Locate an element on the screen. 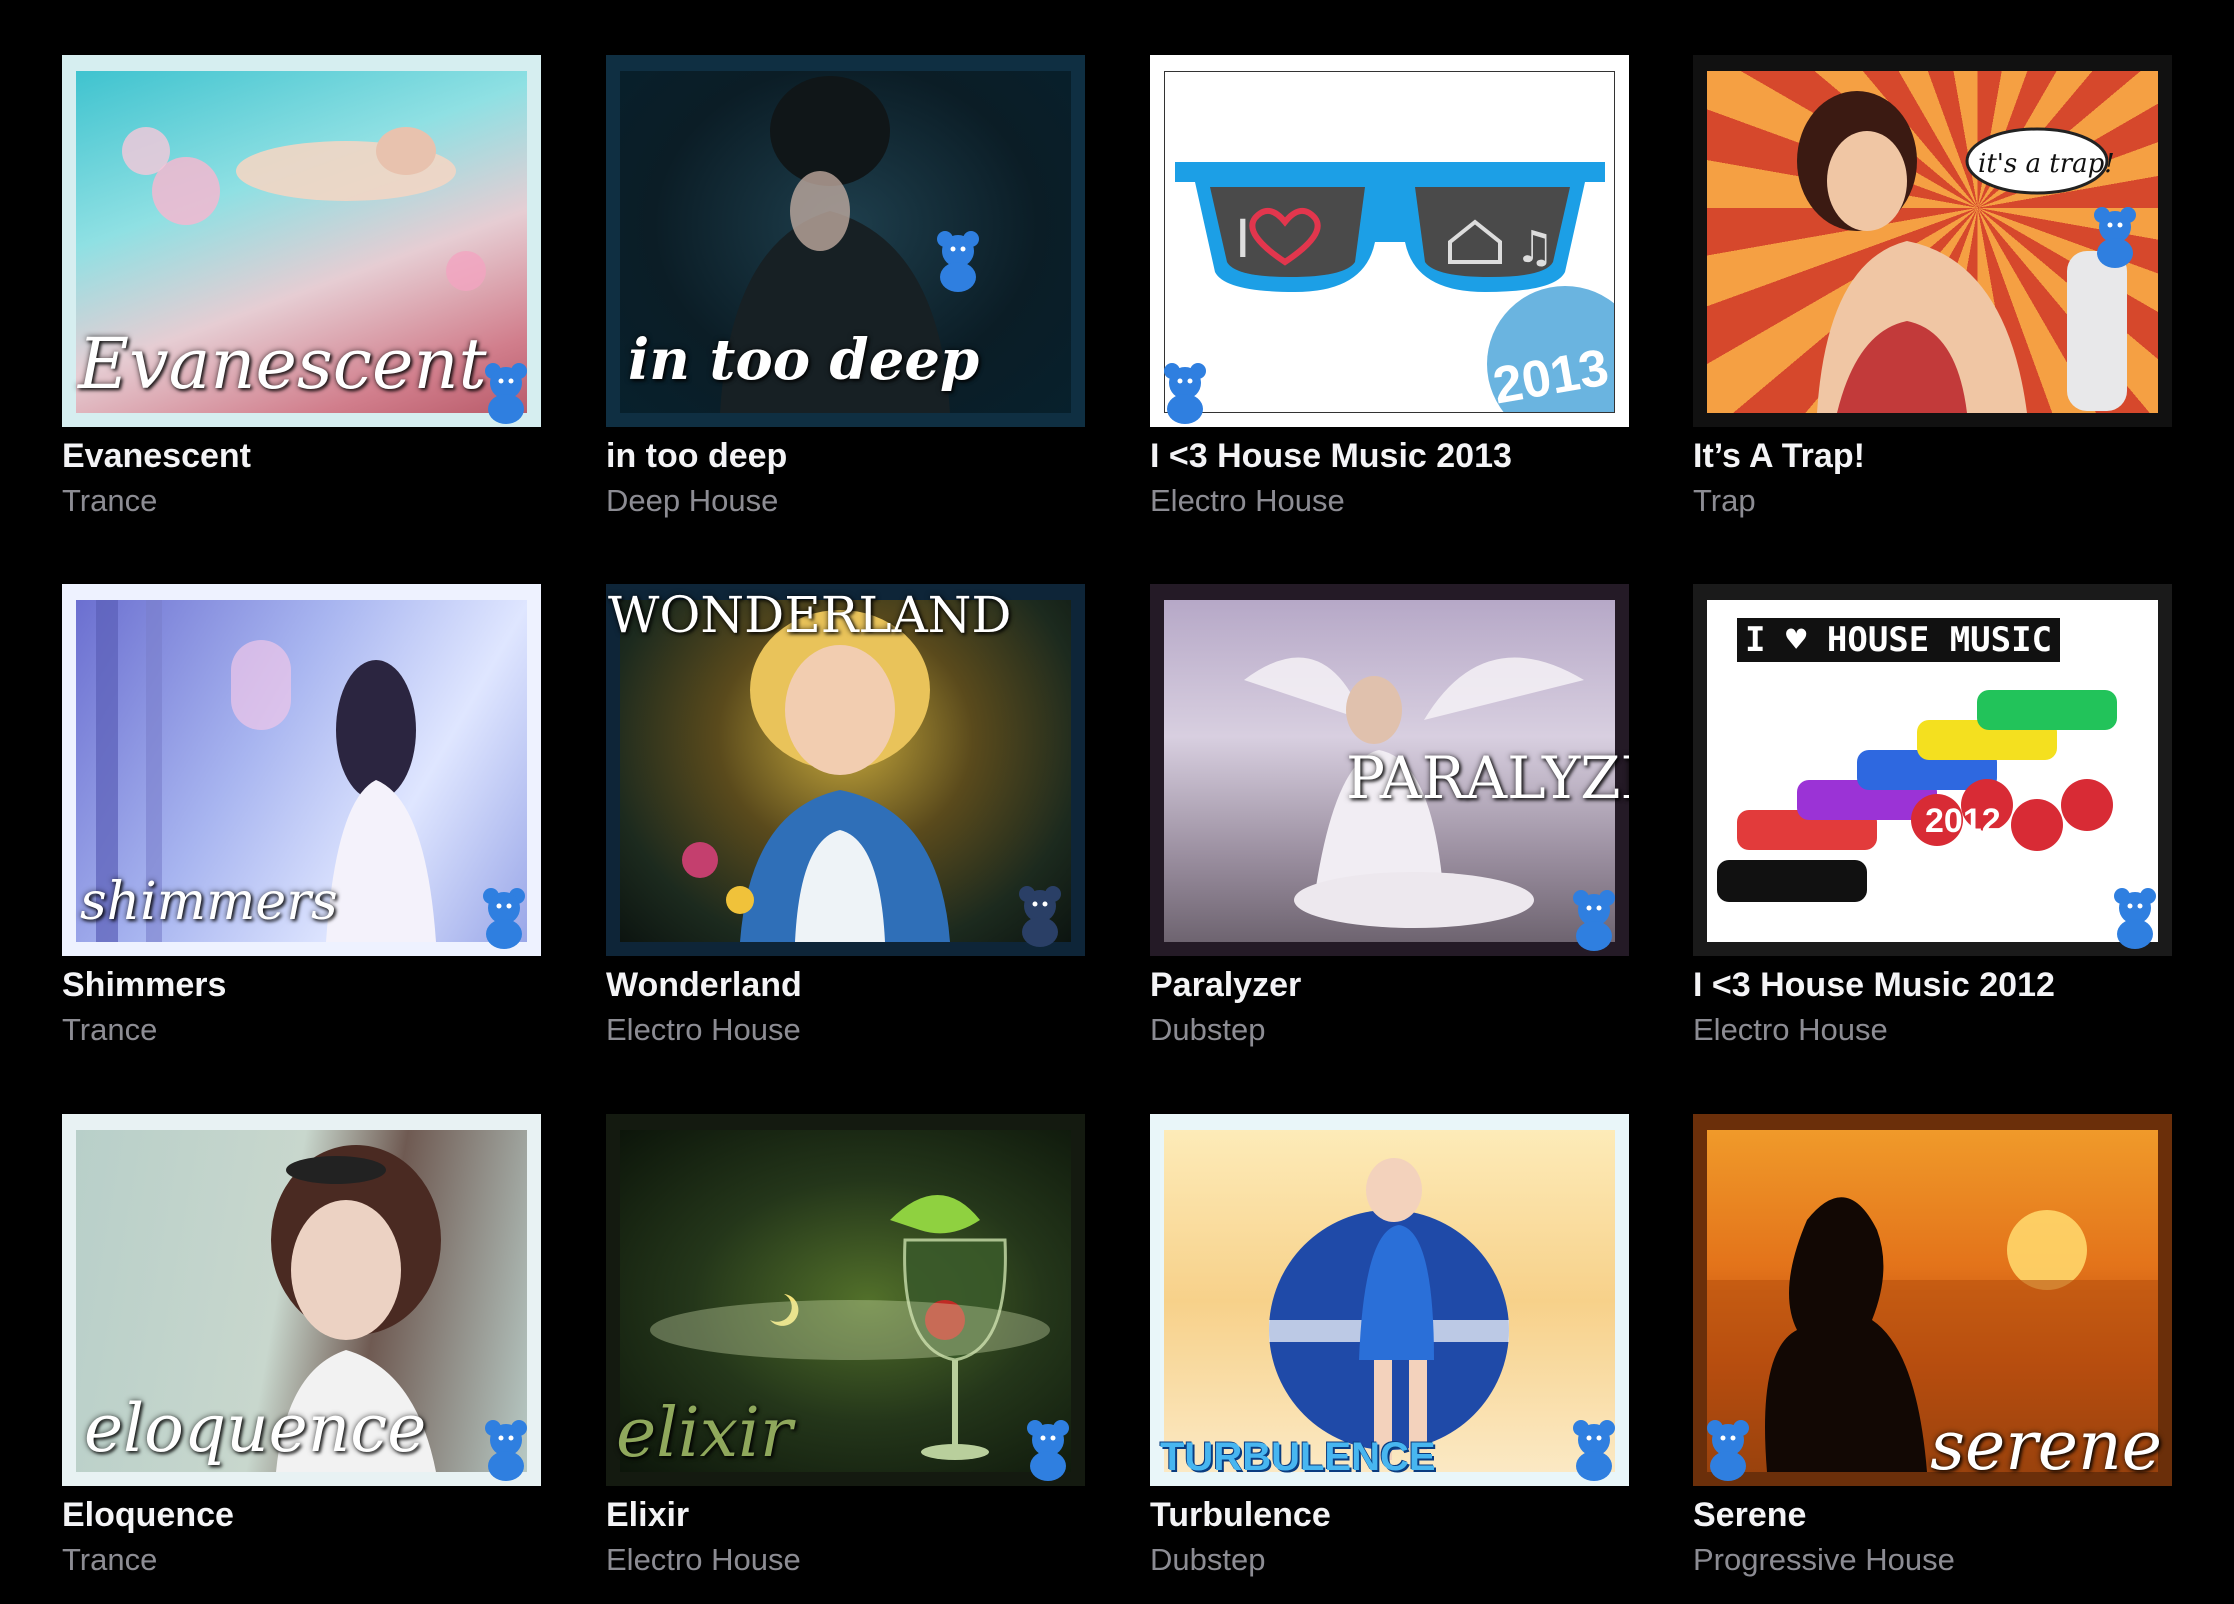 This screenshot has height=1604, width=2234. album-card-turbulence: TURBULENCE Turbulence Dubstep is located at coordinates (1389, 1347).